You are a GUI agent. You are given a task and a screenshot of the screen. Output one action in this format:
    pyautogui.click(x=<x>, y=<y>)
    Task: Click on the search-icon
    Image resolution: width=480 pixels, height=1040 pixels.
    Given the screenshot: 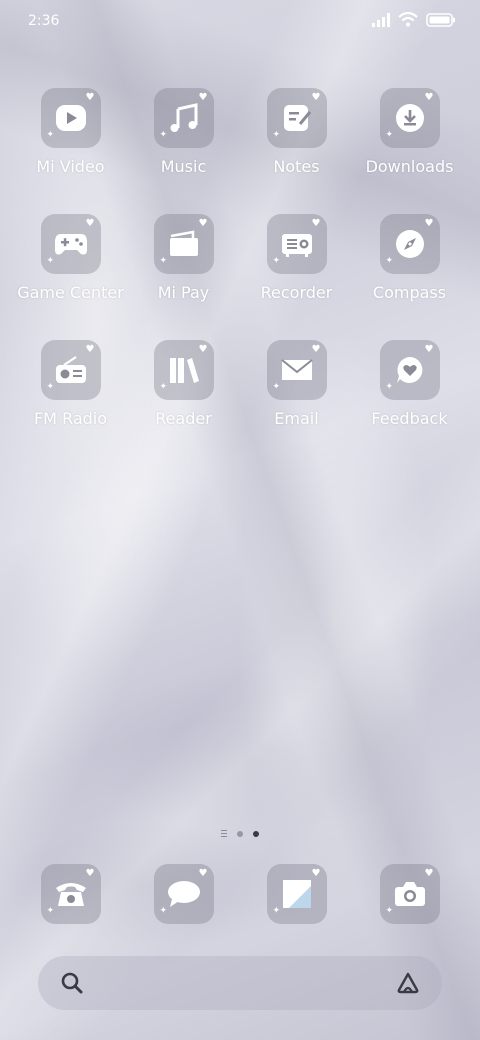 What is the action you would take?
    pyautogui.click(x=72, y=983)
    